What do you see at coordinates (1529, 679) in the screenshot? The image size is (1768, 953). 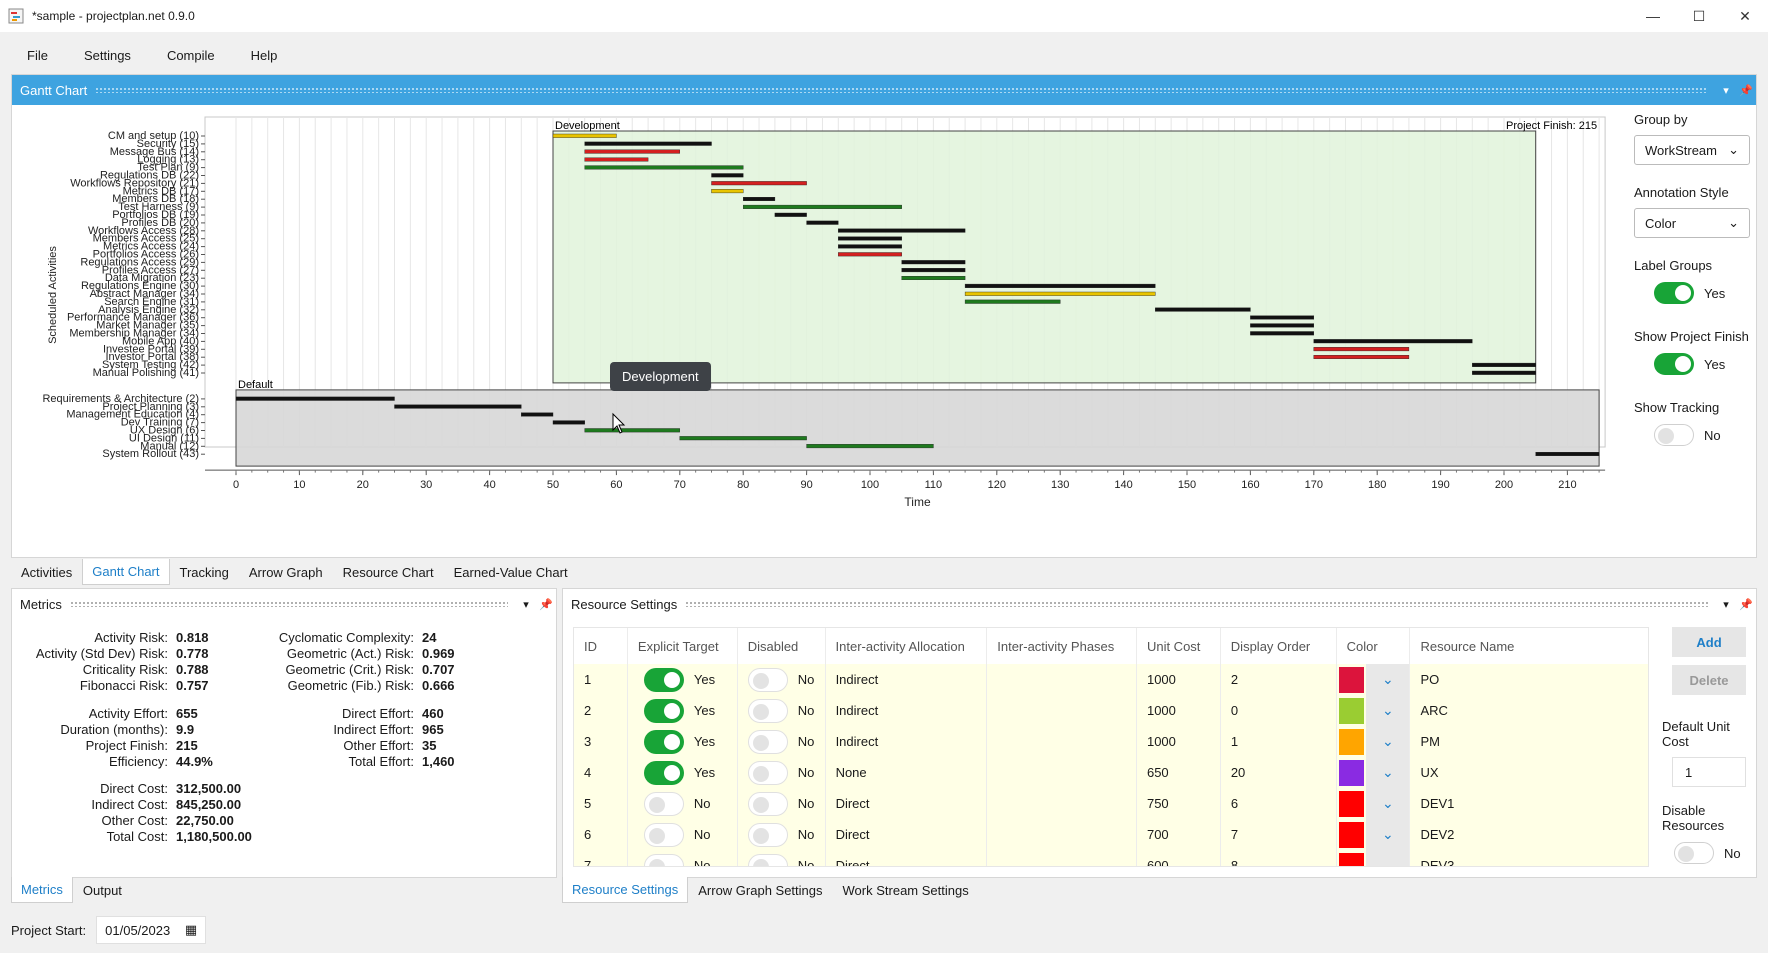 I see `cell-resource-name: PO` at bounding box center [1529, 679].